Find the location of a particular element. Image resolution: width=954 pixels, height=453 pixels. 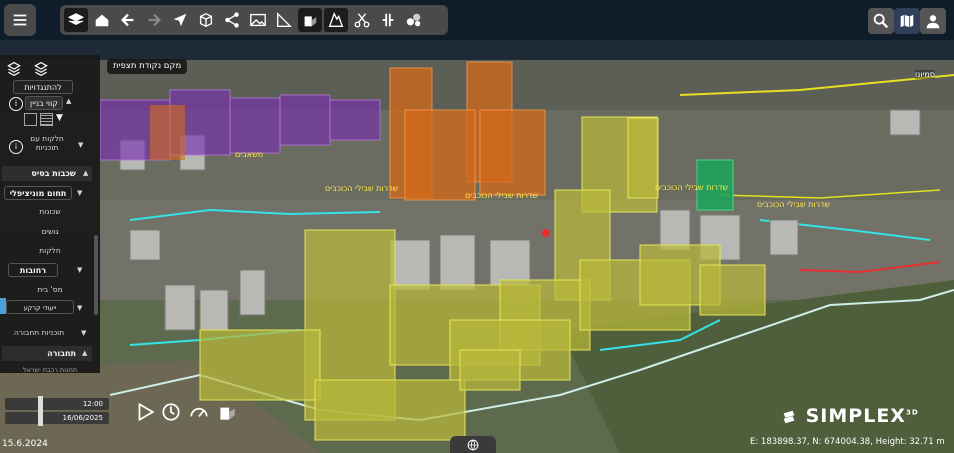

image-icon is located at coordinates (258, 20).